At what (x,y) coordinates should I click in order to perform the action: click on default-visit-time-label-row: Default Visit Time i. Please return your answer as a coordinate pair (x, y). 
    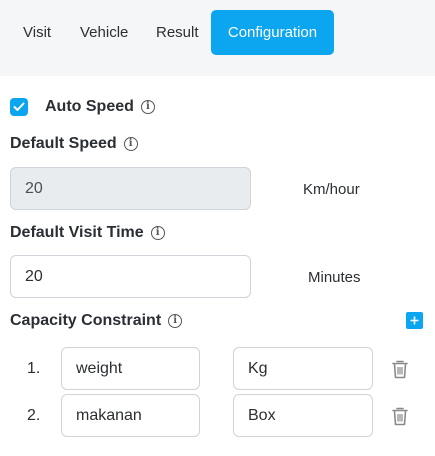
    Looking at the image, I should click on (87, 233).